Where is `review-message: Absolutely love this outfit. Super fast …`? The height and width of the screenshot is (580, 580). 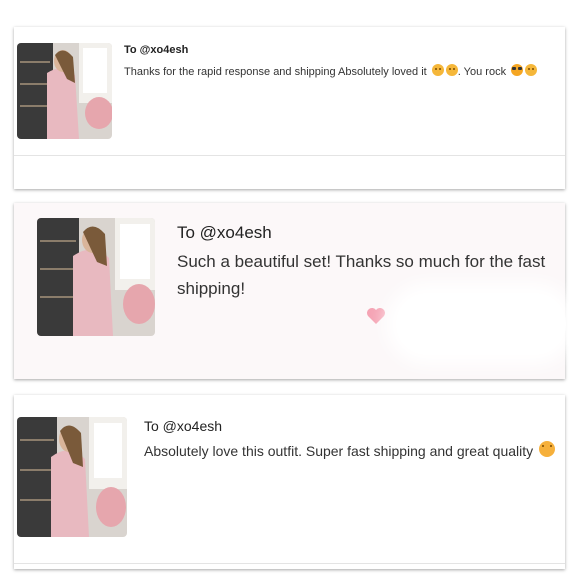 review-message: Absolutely love this outfit. Super fast … is located at coordinates (350, 450).